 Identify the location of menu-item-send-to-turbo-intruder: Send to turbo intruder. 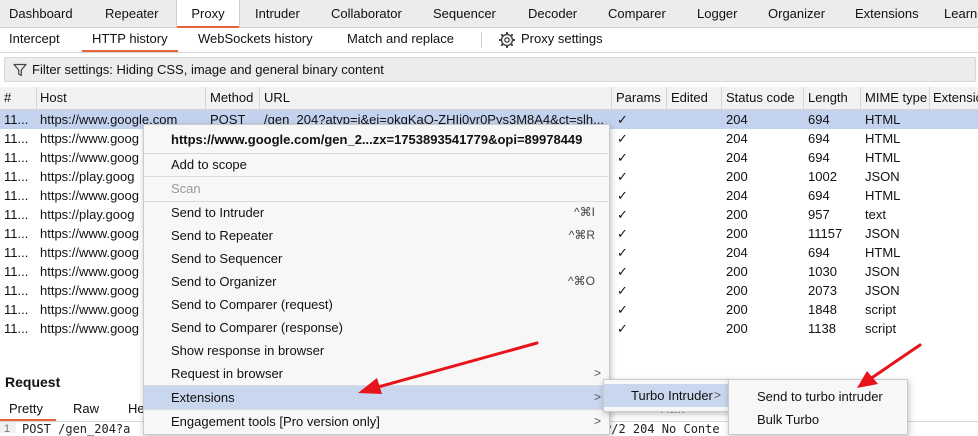
(818, 396).